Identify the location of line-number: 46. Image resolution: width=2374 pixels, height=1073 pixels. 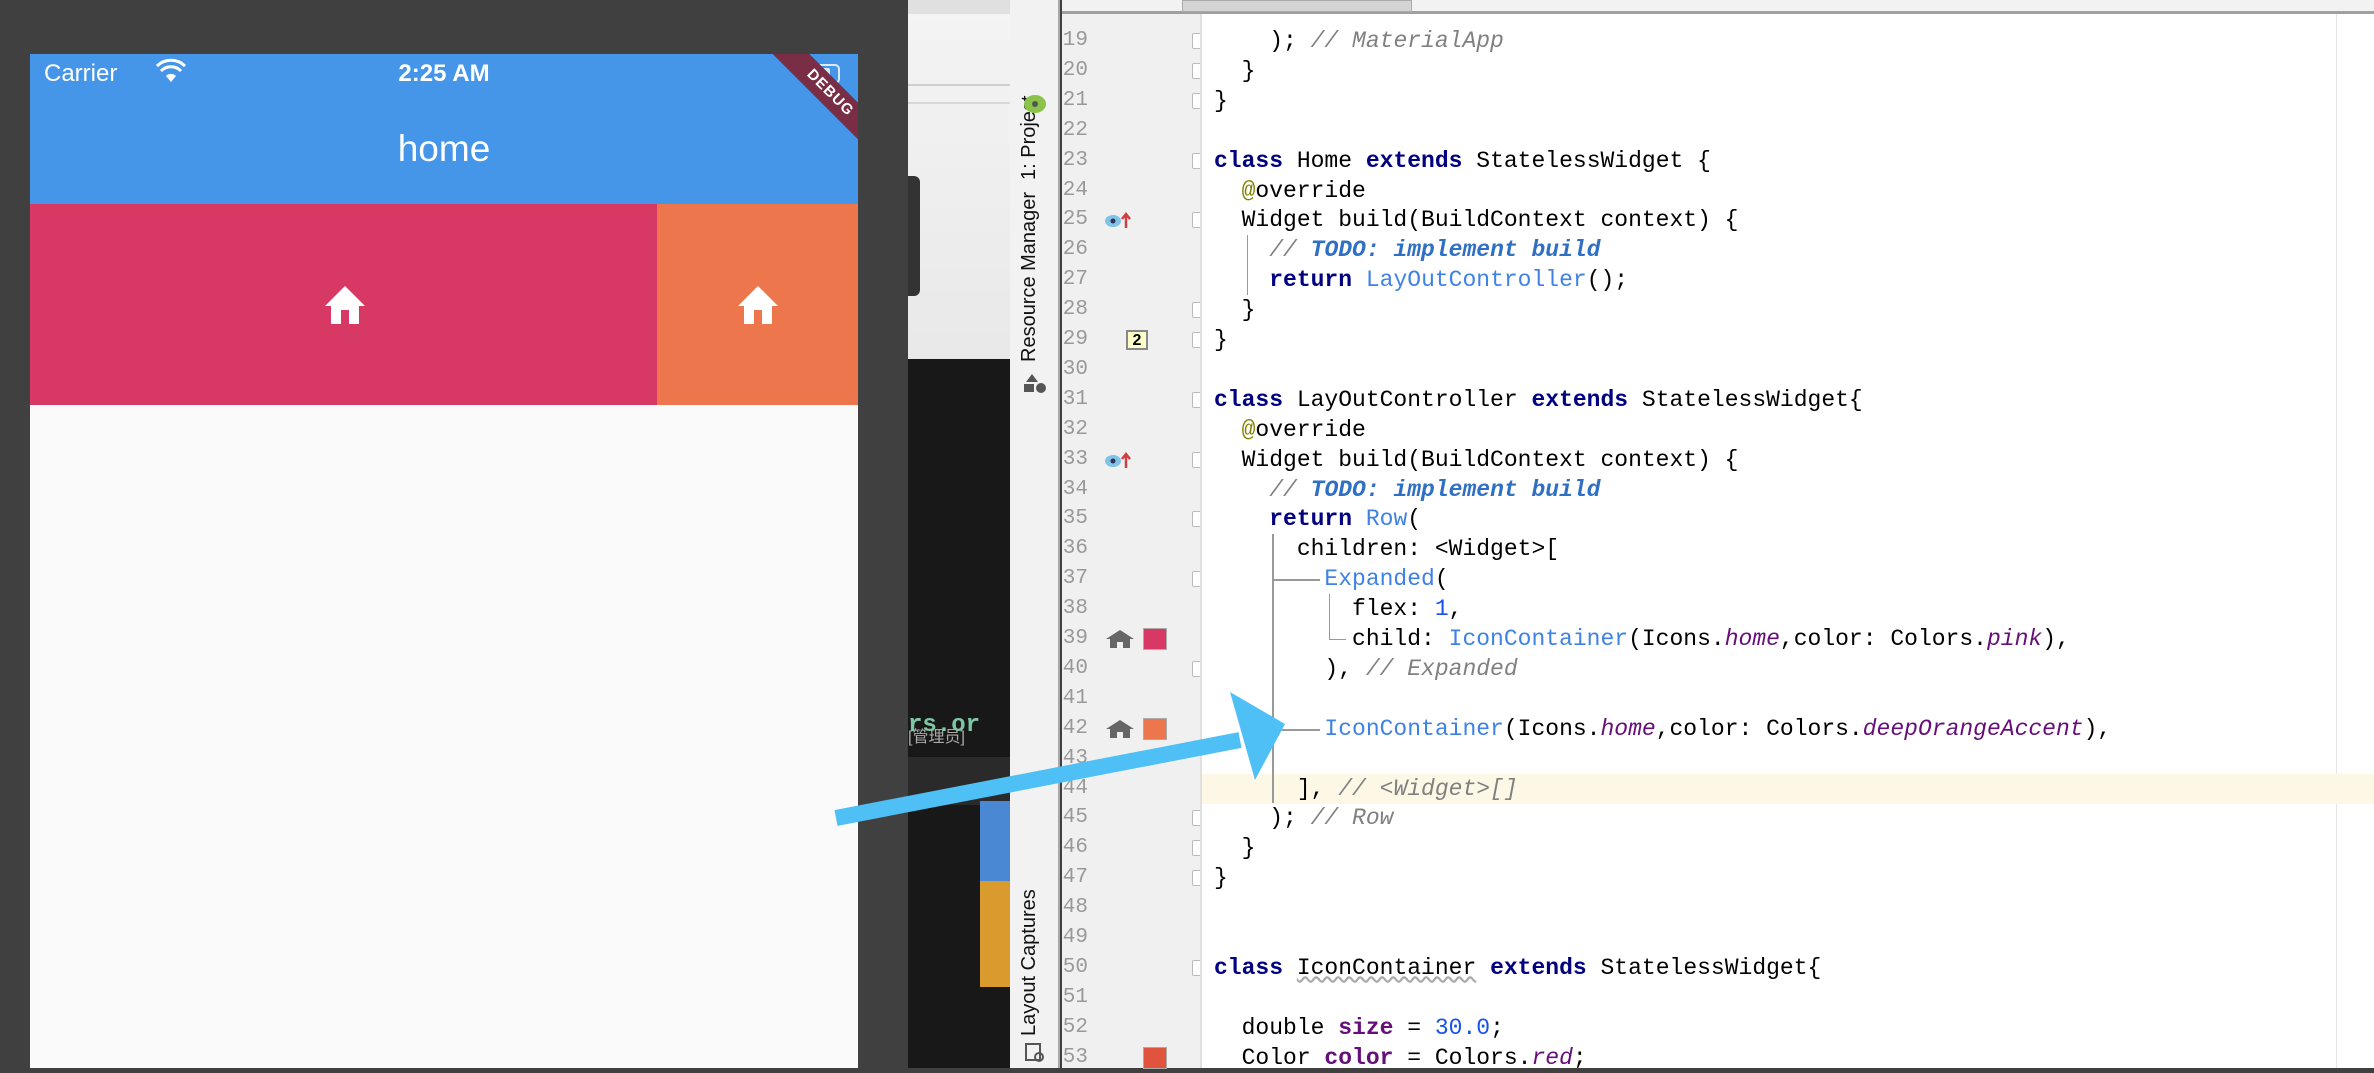
(1075, 848).